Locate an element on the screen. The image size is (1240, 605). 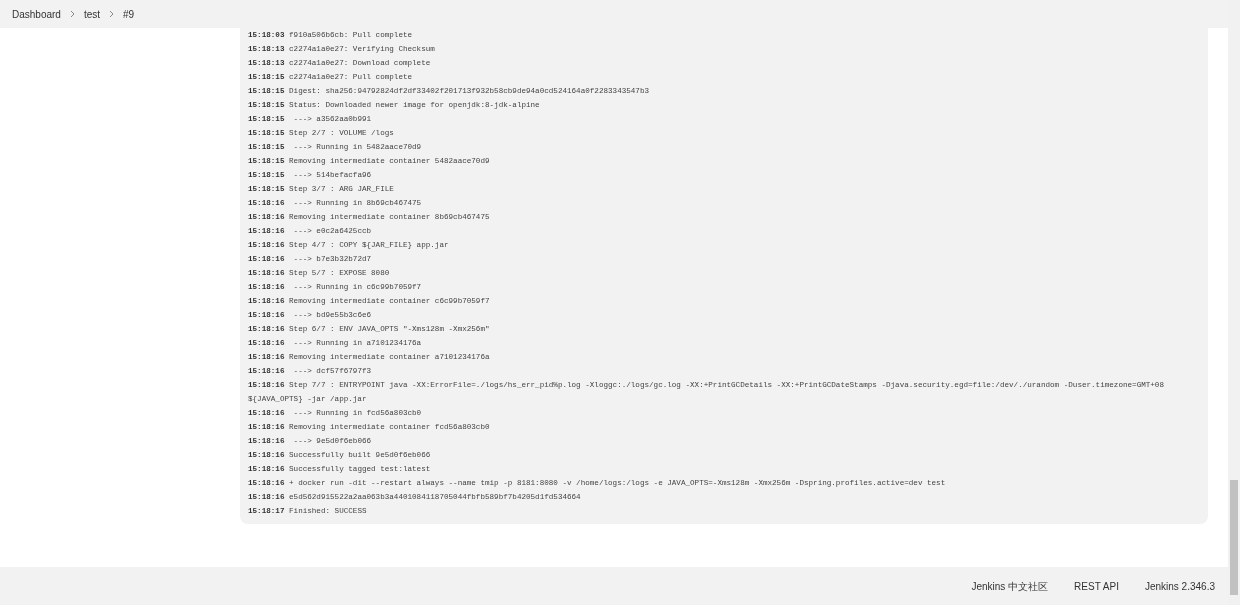
breadcrumb-link: #9 is located at coordinates (129, 14).